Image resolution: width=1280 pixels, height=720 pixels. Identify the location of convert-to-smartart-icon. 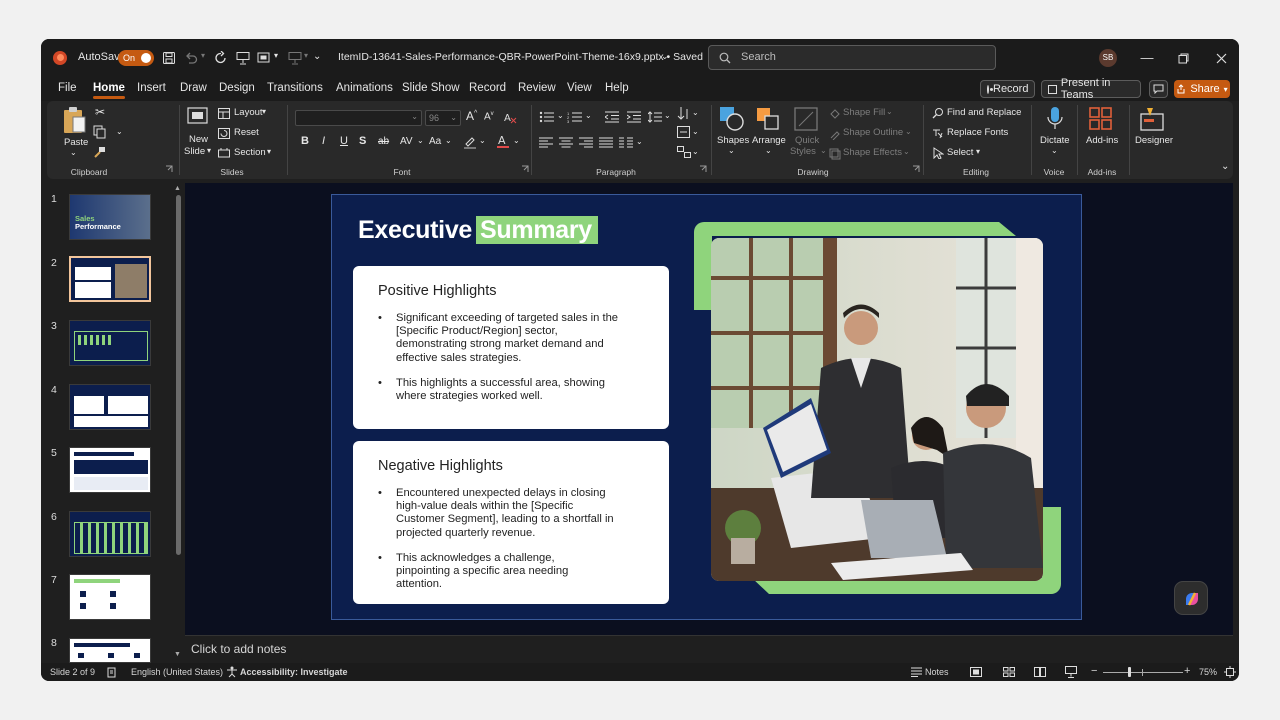
(684, 152).